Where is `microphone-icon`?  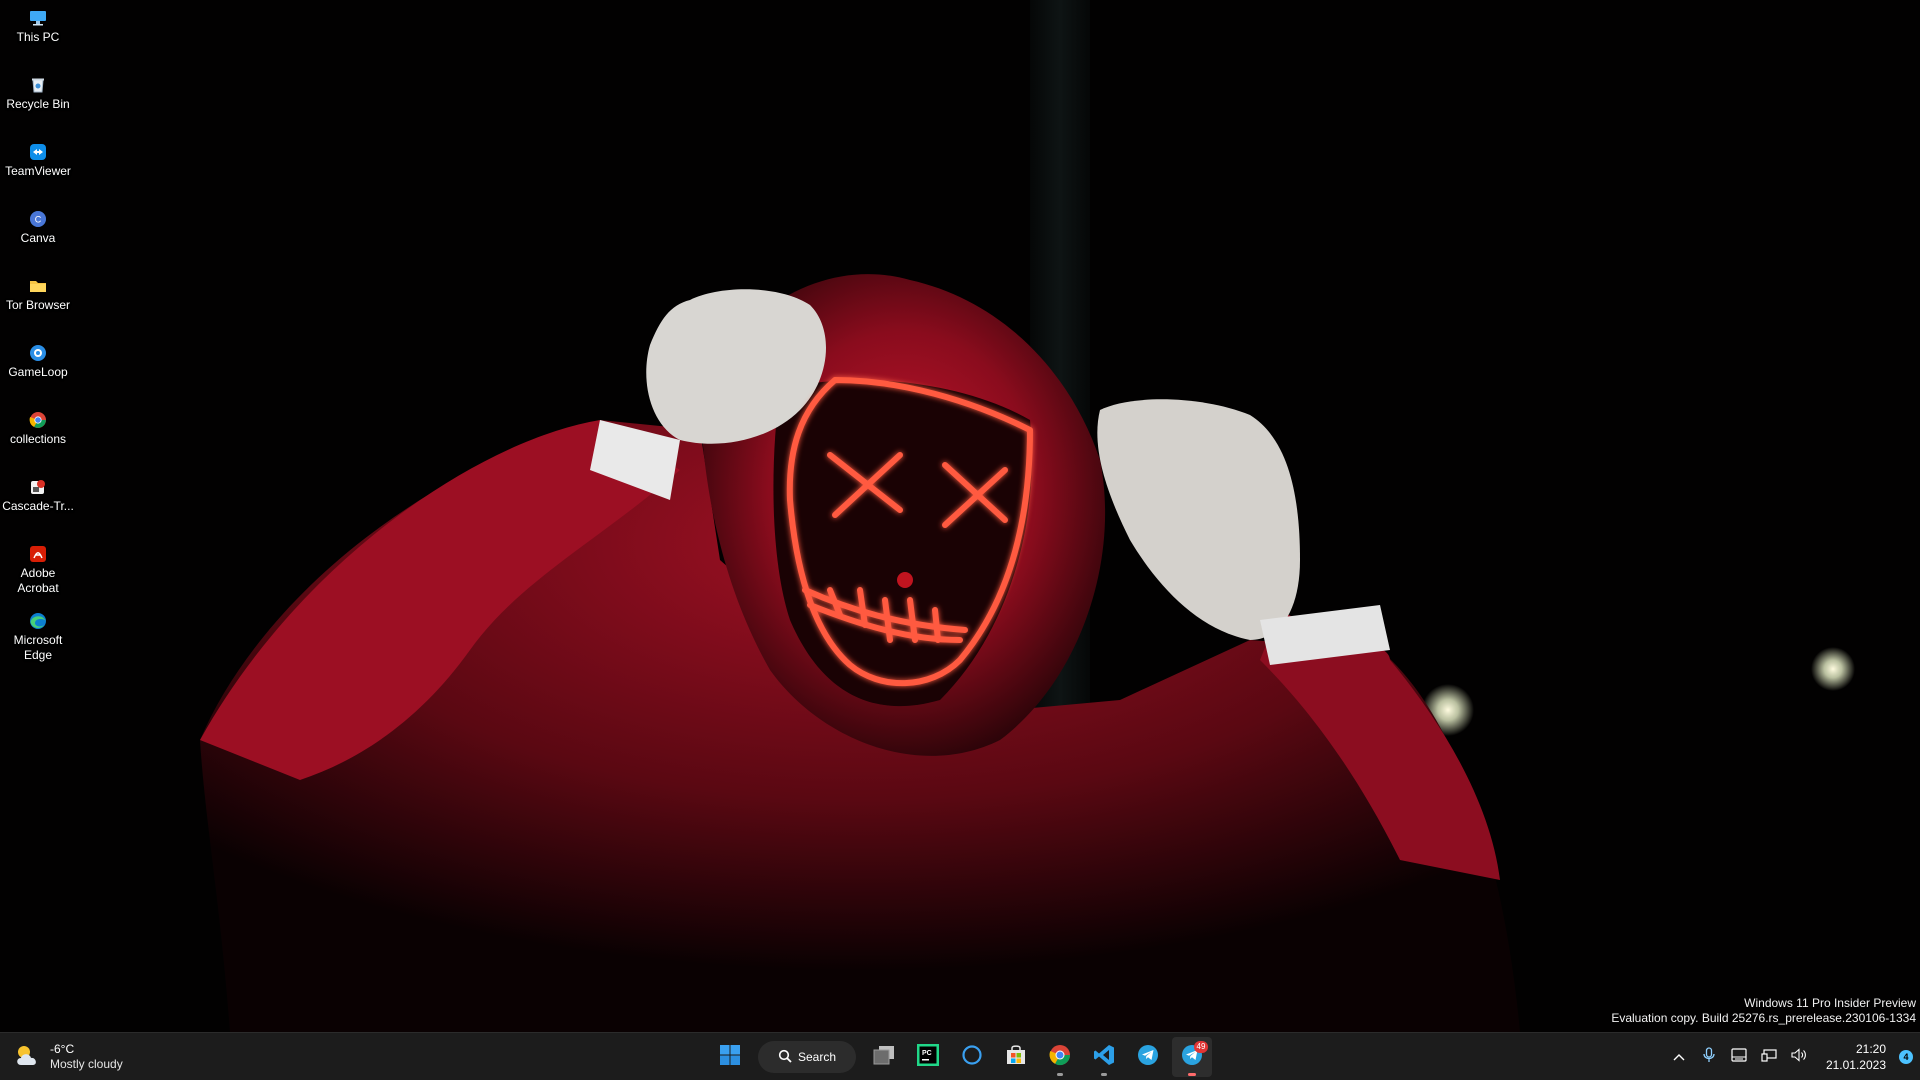 microphone-icon is located at coordinates (1709, 1057).